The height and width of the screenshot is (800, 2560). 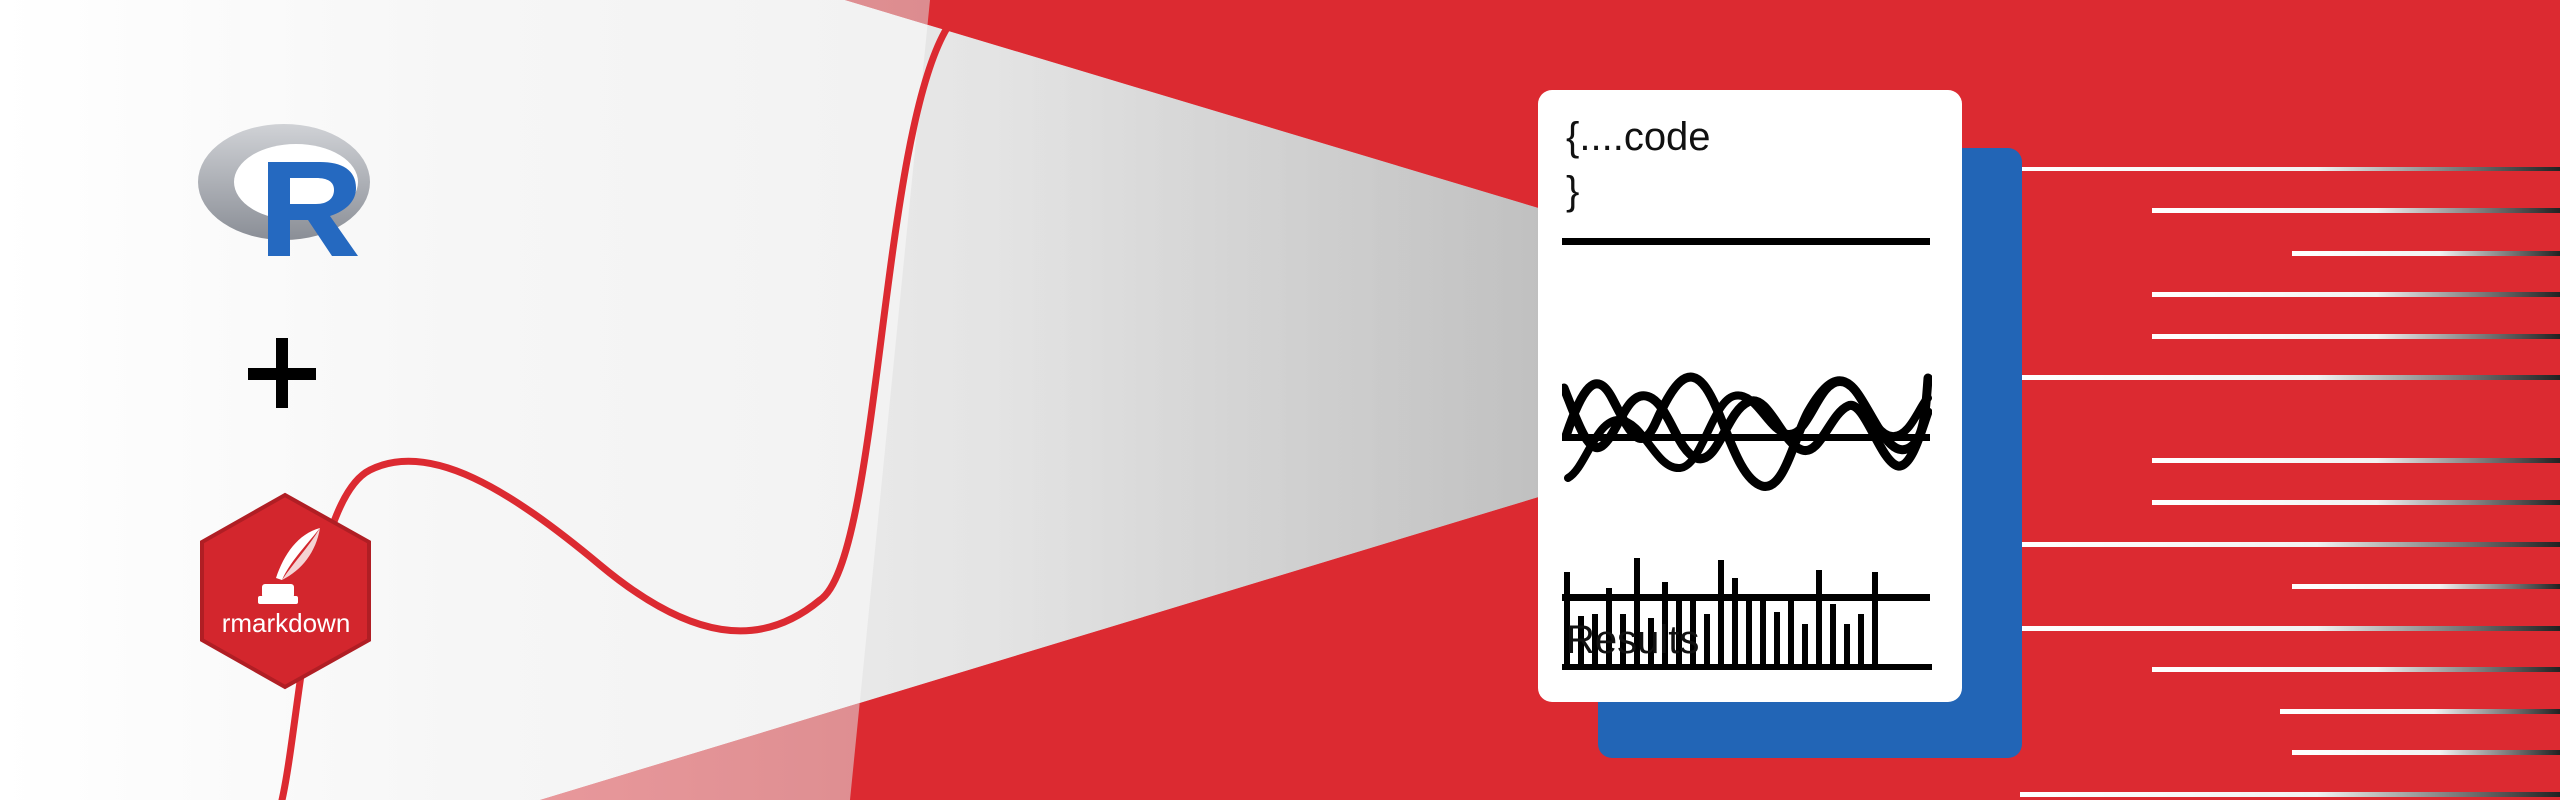 I want to click on rmarkdown-label: rmarkdown, so click(x=286, y=623).